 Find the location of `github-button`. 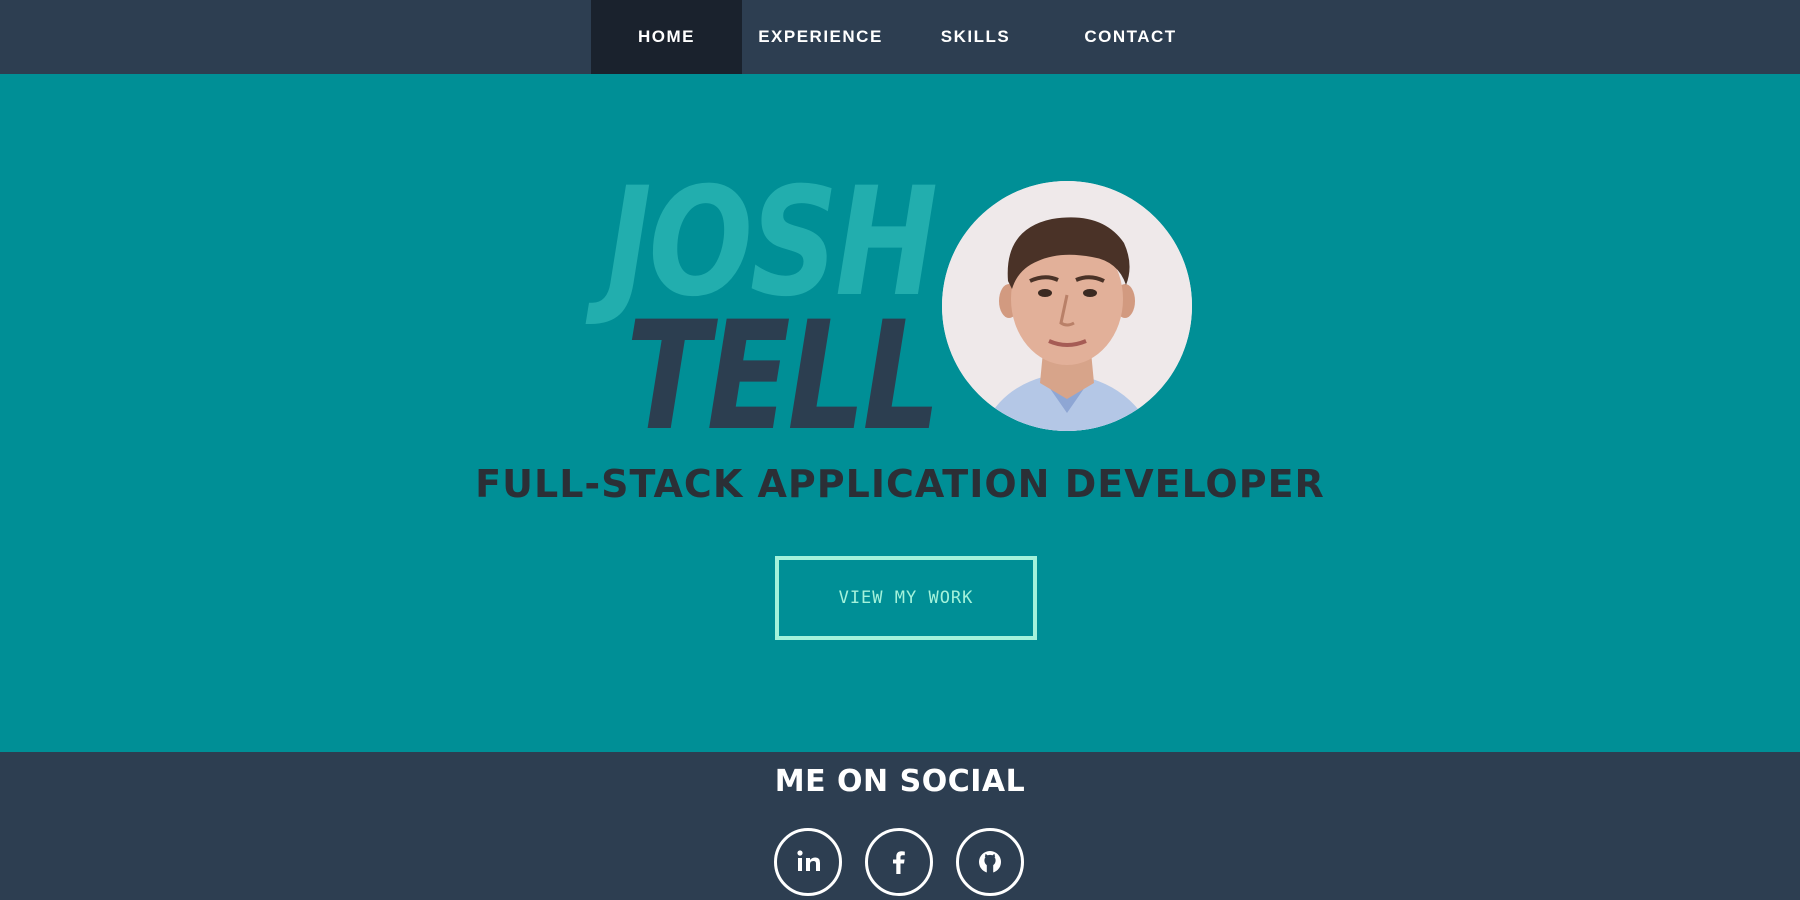

github-button is located at coordinates (990, 862).